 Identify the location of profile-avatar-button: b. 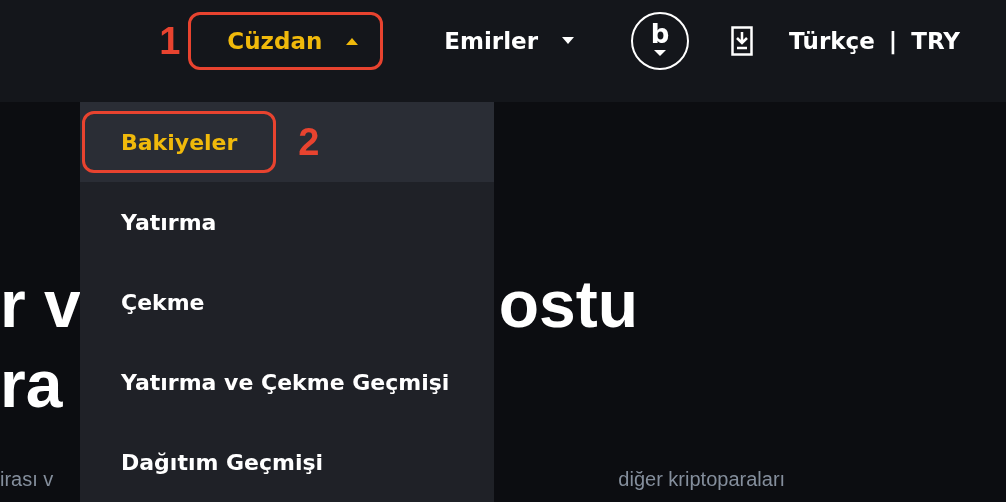
(660, 41).